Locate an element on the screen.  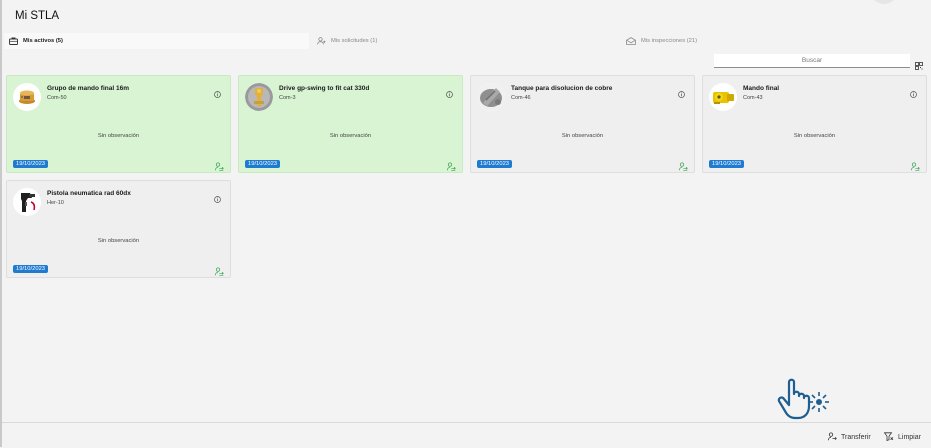
asset-code: Com-3 is located at coordinates (287, 98).